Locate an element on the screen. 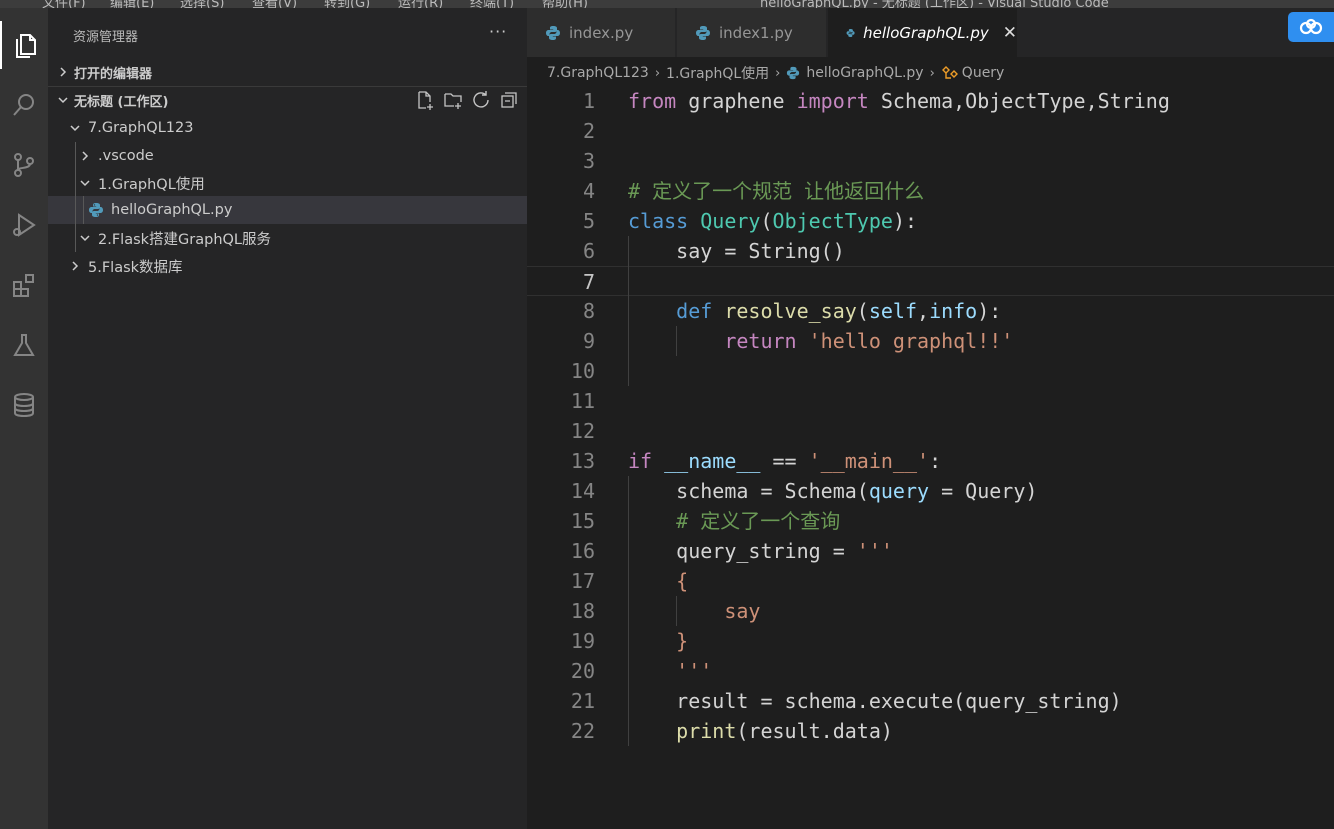  code-line: 6 say = String() is located at coordinates (930, 251).